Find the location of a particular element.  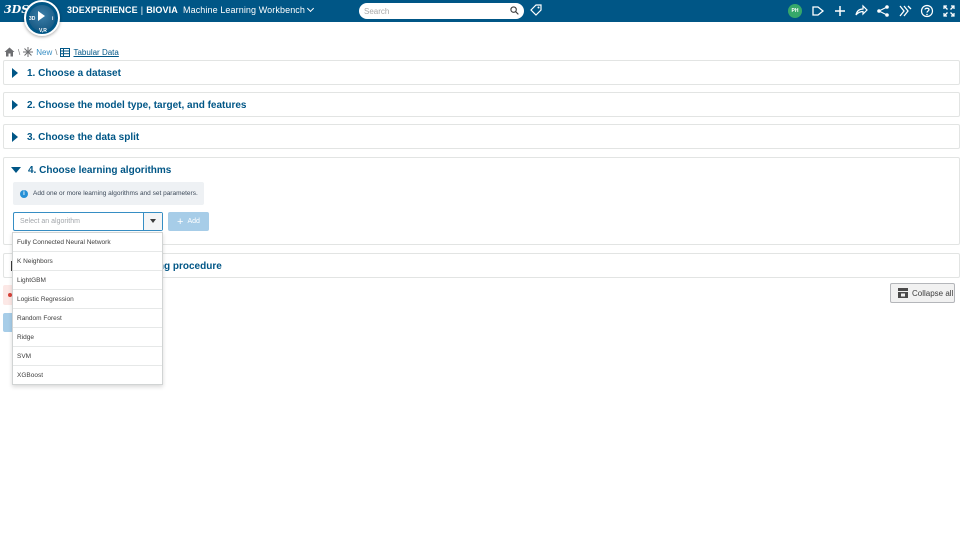

help-icon is located at coordinates (927, 11).